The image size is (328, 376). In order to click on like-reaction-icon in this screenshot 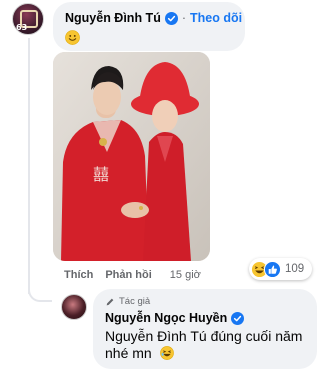, I will do `click(272, 269)`.